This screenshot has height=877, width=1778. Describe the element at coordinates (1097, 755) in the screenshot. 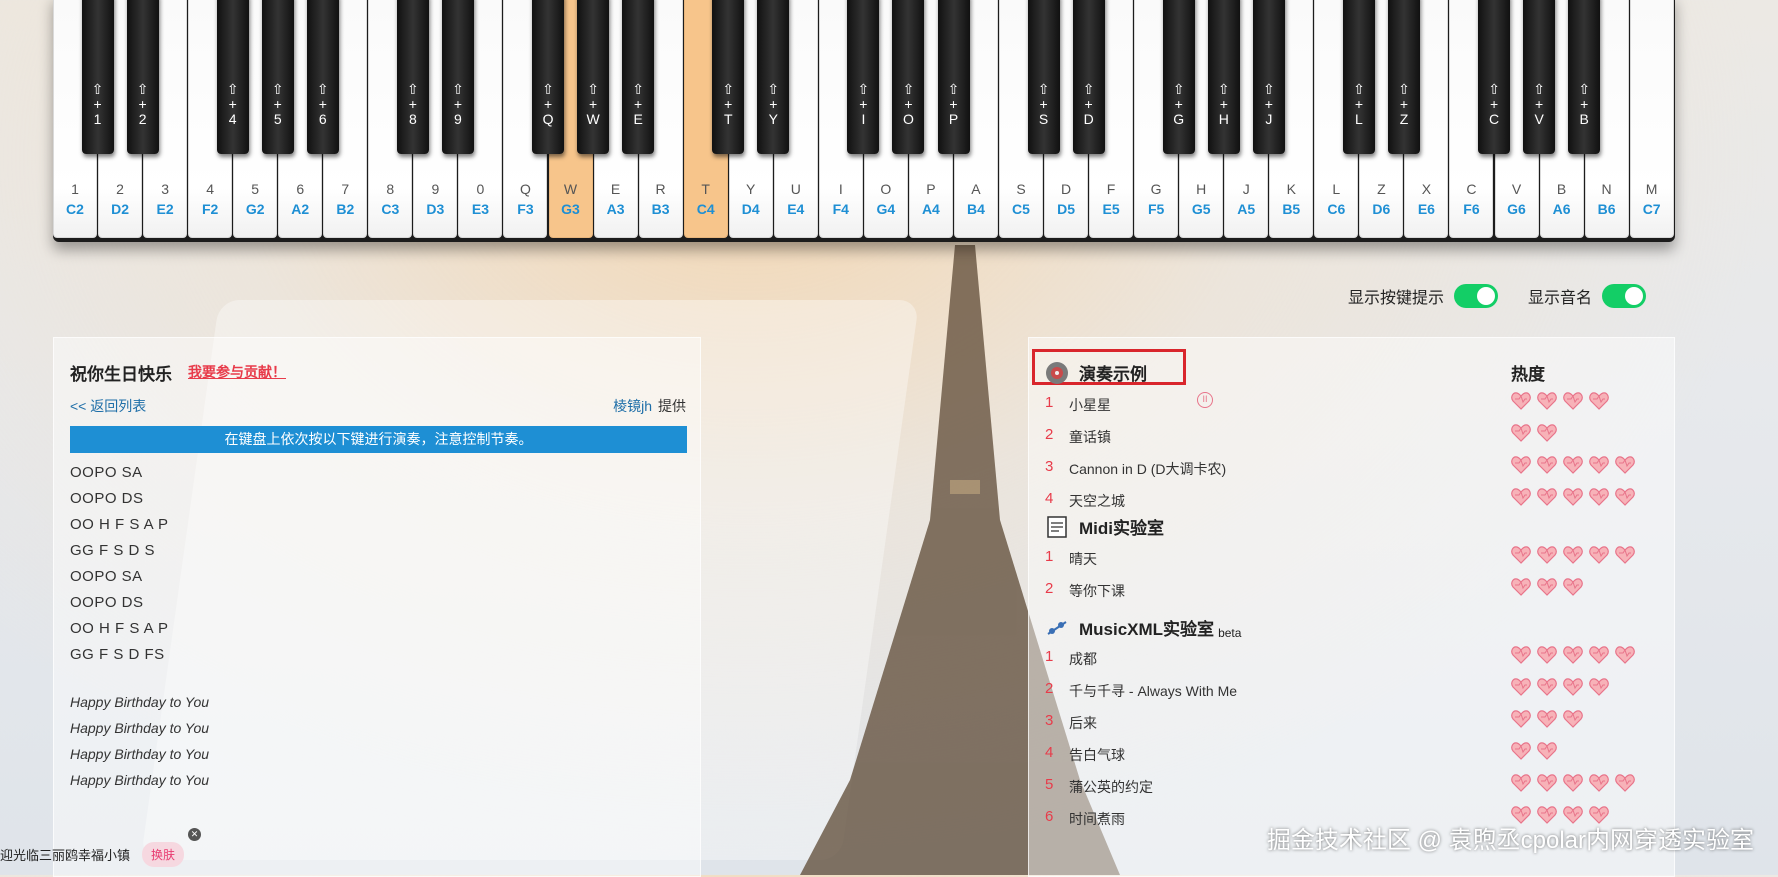

I see `song-title-link: 告白气球` at that location.